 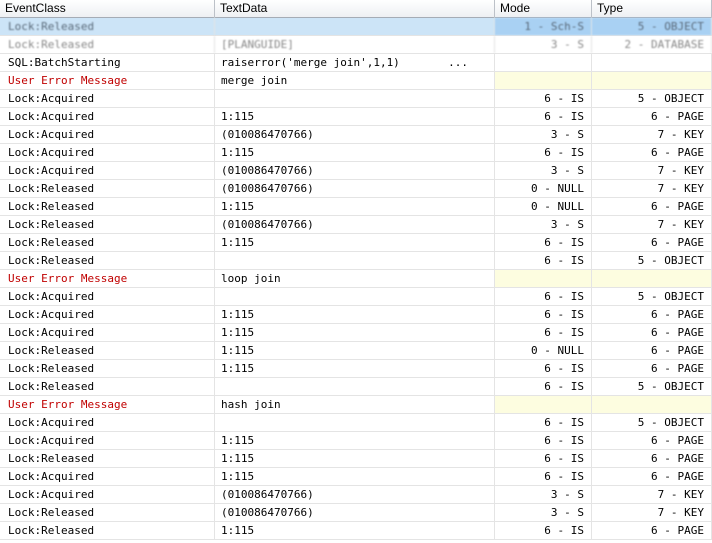 I want to click on column-header-text-data: TextData, so click(x=355, y=9).